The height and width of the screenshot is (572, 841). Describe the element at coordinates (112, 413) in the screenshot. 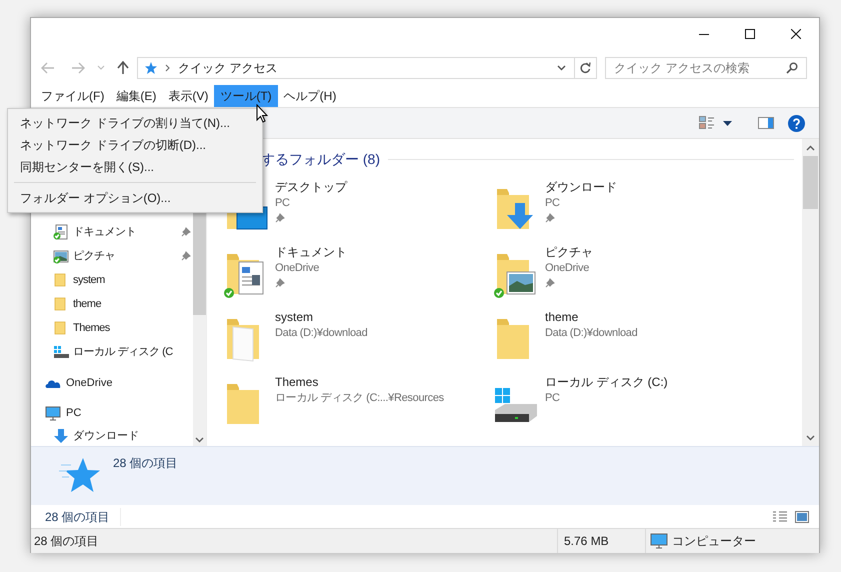

I see `sidebar-item: PC` at that location.